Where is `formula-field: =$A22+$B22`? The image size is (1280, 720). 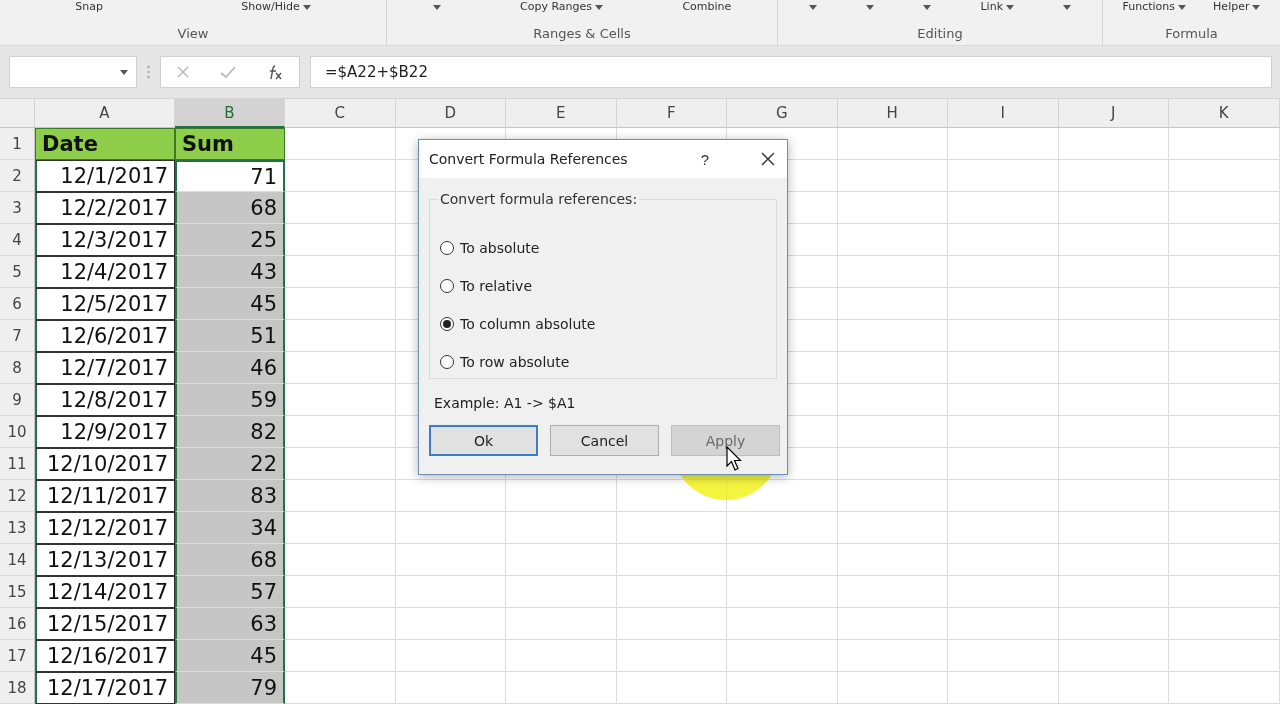
formula-field: =$A22+$B22 is located at coordinates (791, 72).